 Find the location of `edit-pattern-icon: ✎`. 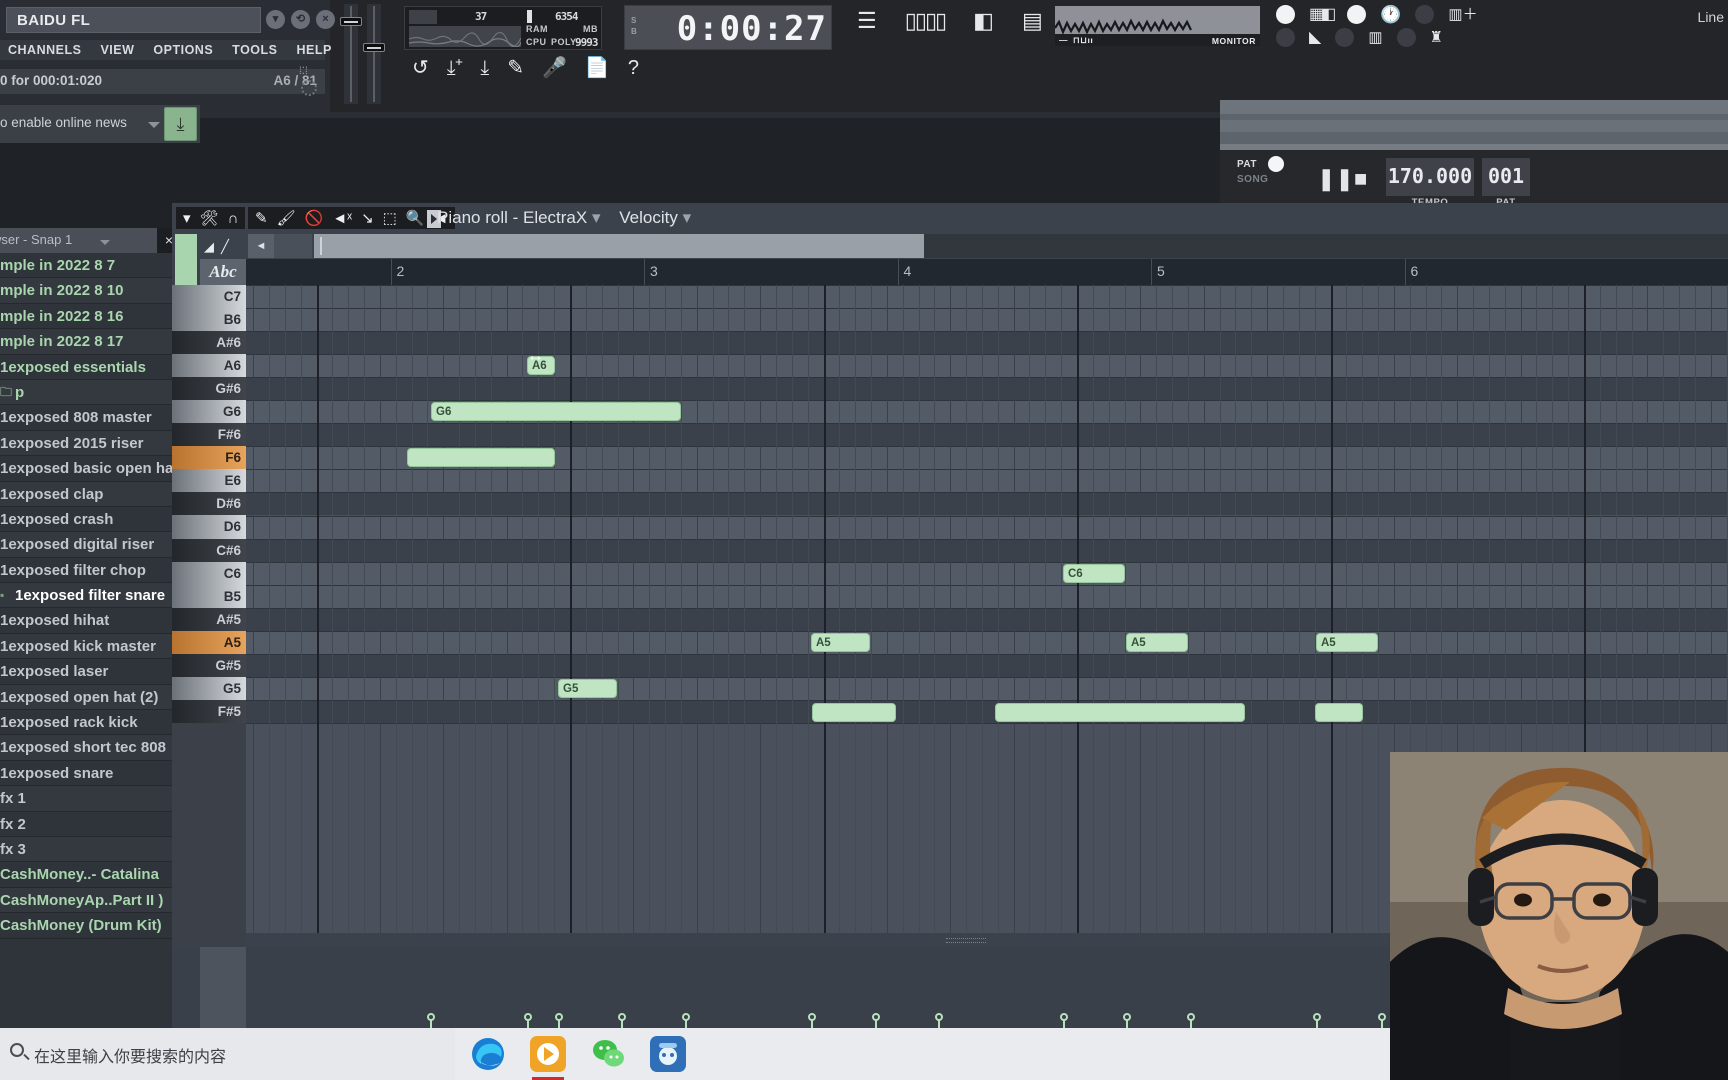

edit-pattern-icon: ✎ is located at coordinates (515, 68).